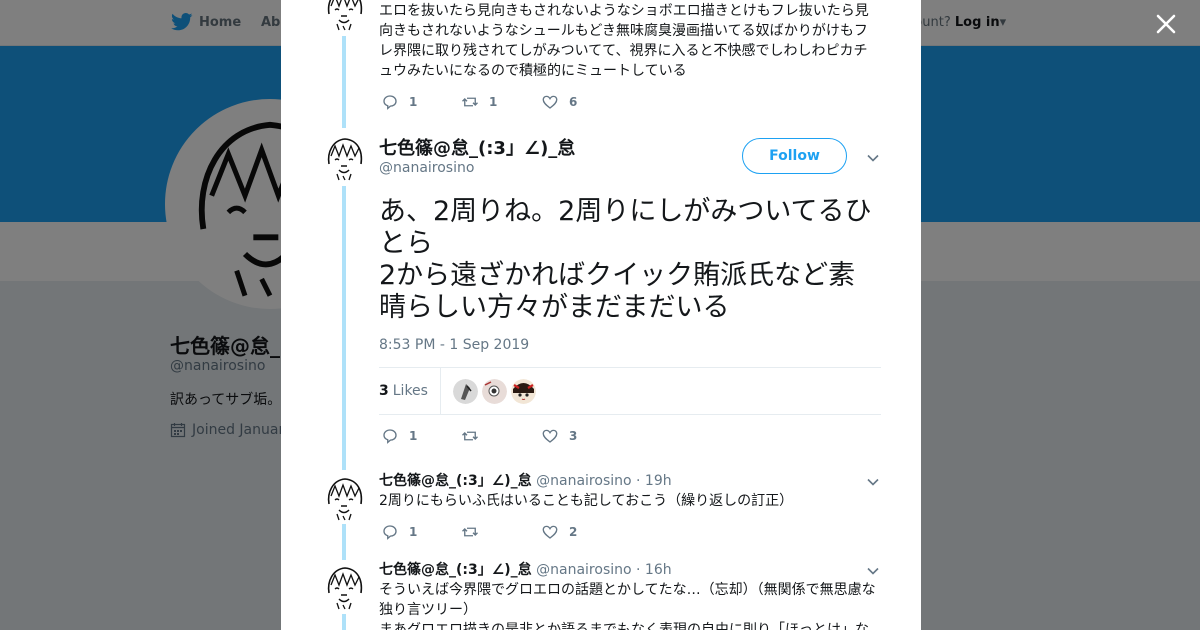  Describe the element at coordinates (493, 102) in the screenshot. I see `retweet-count: 1` at that location.